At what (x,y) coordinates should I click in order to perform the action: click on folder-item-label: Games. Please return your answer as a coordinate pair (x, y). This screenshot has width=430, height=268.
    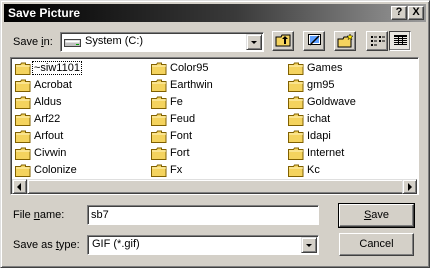
    Looking at the image, I should click on (325, 68).